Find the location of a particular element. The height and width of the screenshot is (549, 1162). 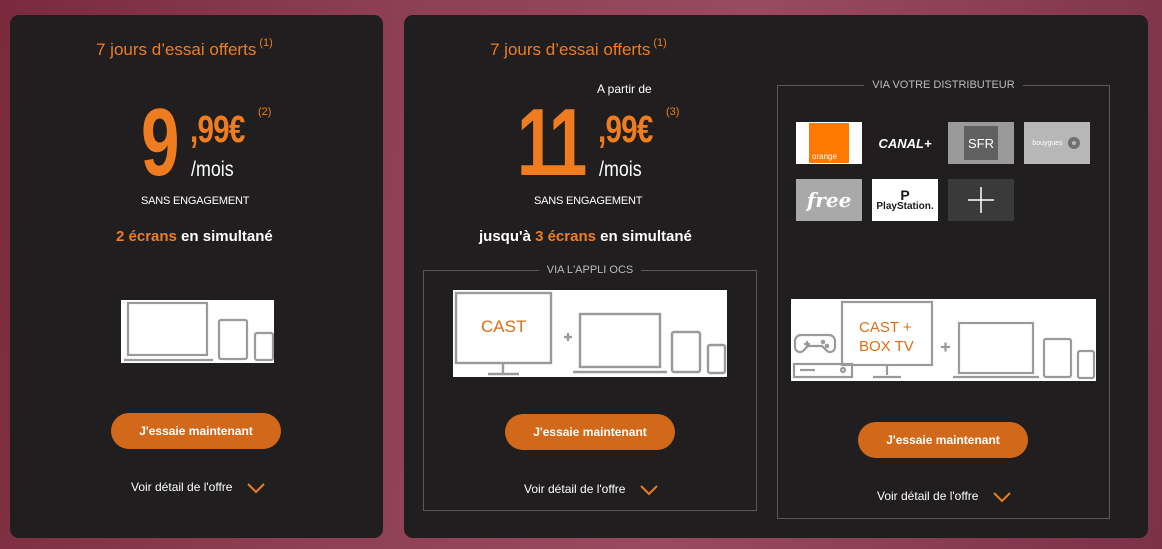

sfr-logo: SFR is located at coordinates (981, 143).